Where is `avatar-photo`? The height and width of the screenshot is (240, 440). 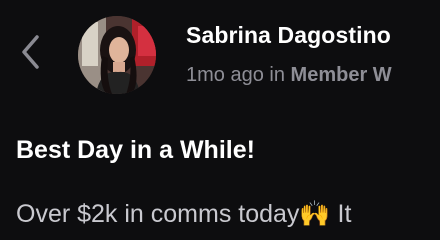
avatar-photo is located at coordinates (117, 55).